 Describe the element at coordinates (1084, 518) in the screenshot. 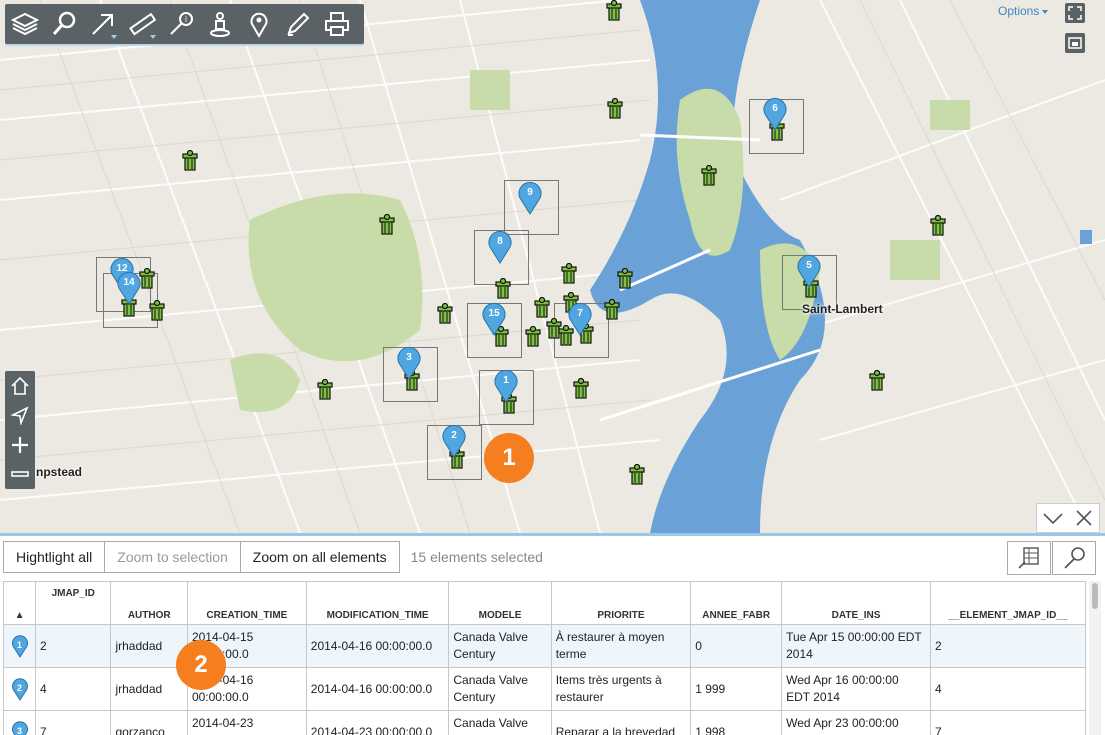

I see `close-icon` at that location.